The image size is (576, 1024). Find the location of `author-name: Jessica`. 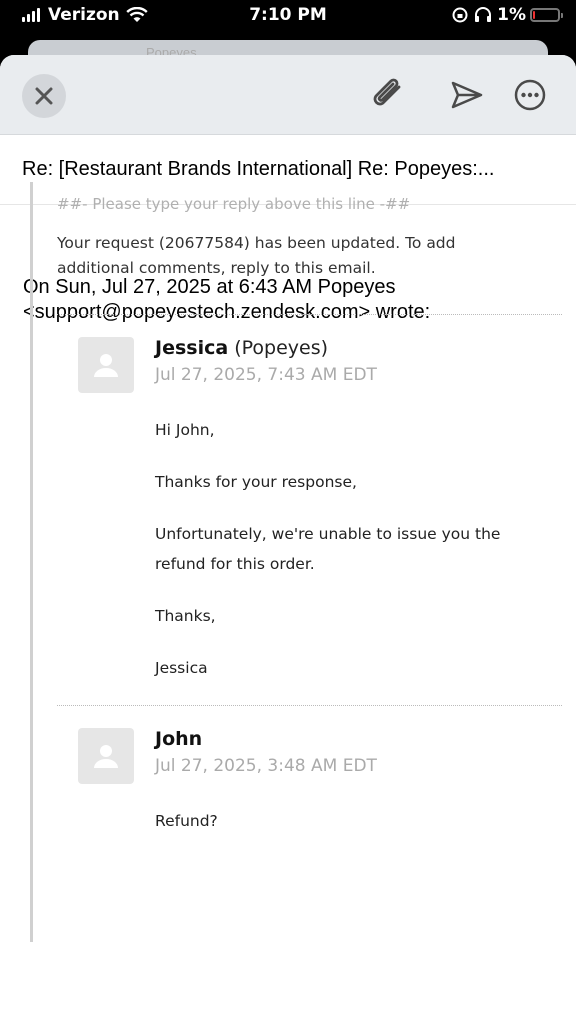

author-name: Jessica is located at coordinates (192, 348).